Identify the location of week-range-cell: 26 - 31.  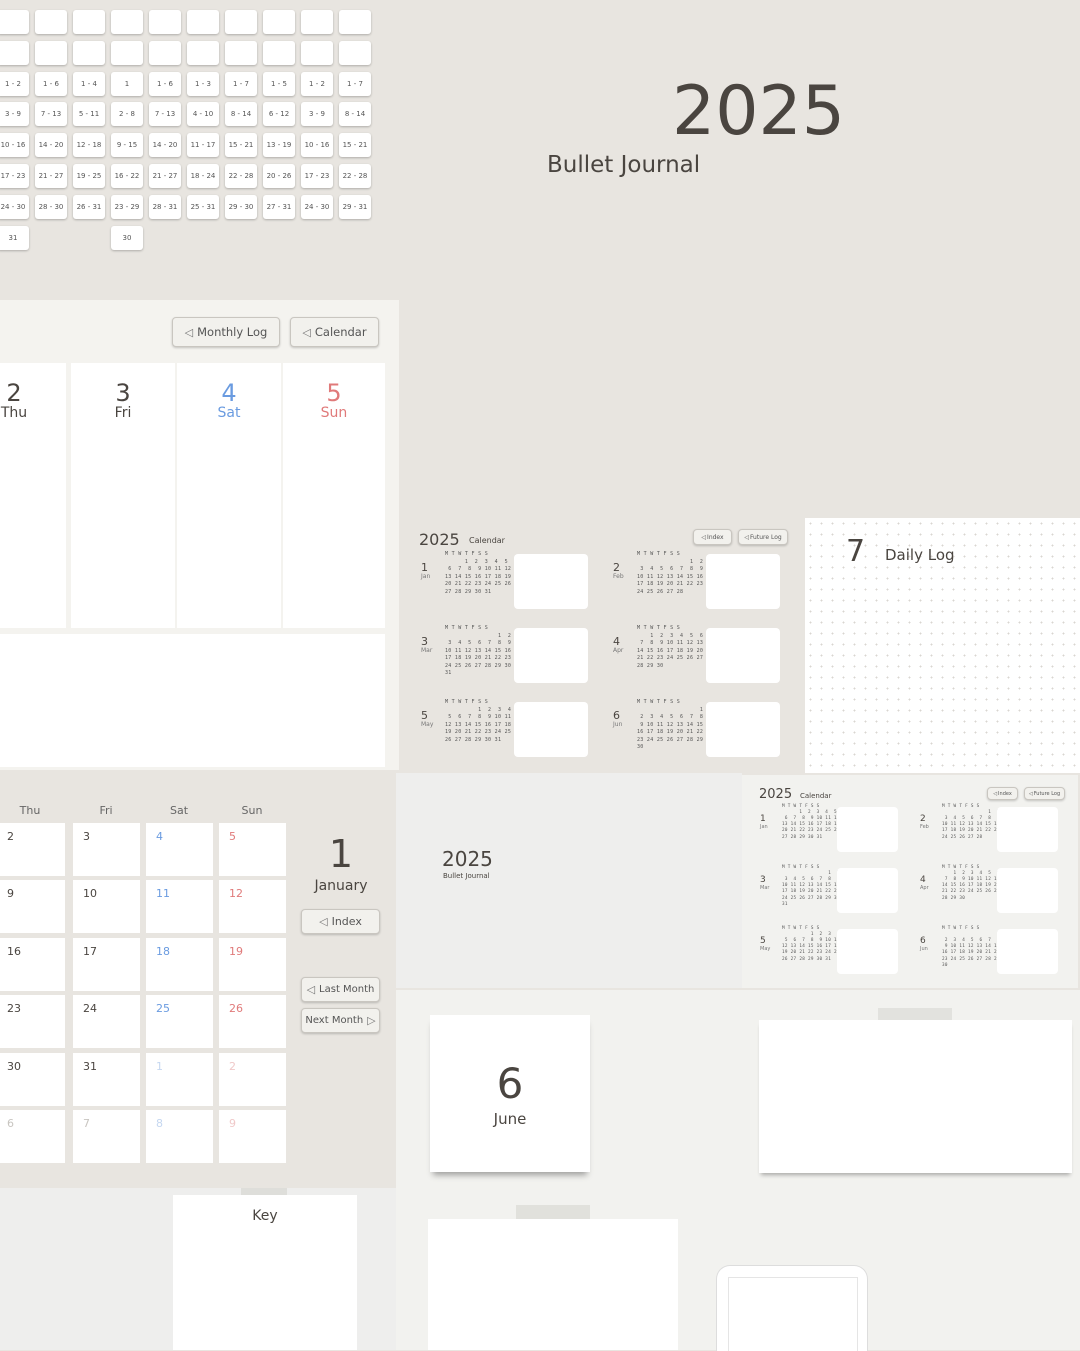
(89, 207).